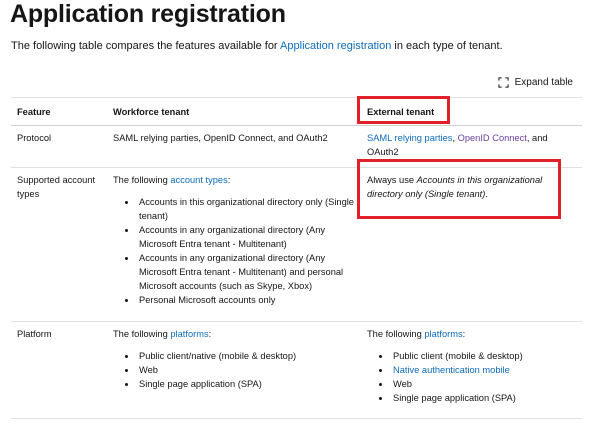  I want to click on cell-platform-feature: Platform, so click(34, 334).